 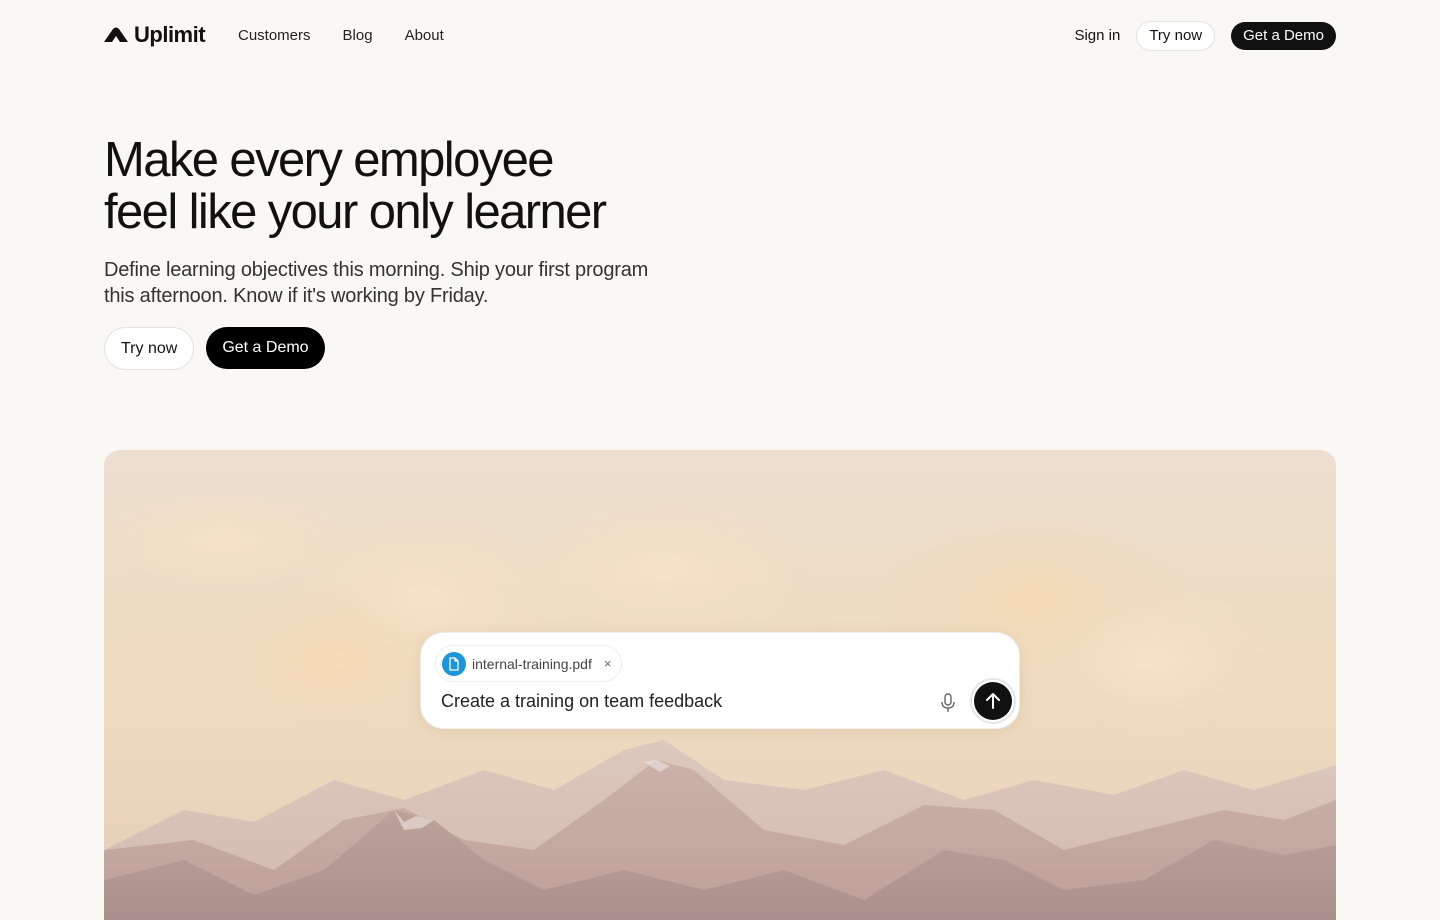 I want to click on arrow-up-icon, so click(x=993, y=701).